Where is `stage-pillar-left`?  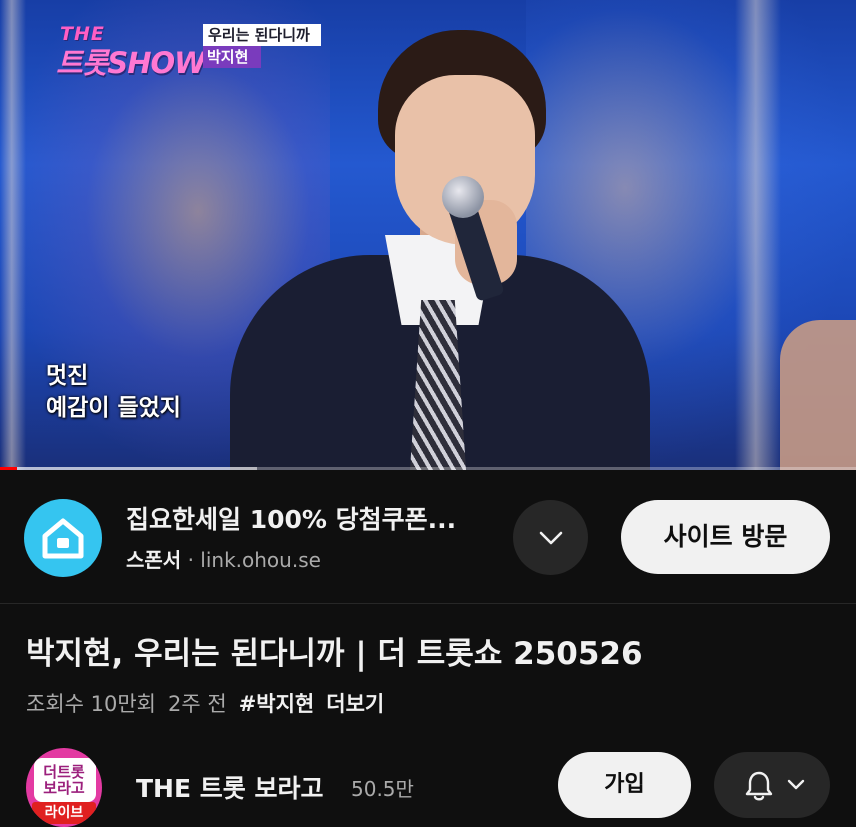
stage-pillar-left is located at coordinates (13, 235).